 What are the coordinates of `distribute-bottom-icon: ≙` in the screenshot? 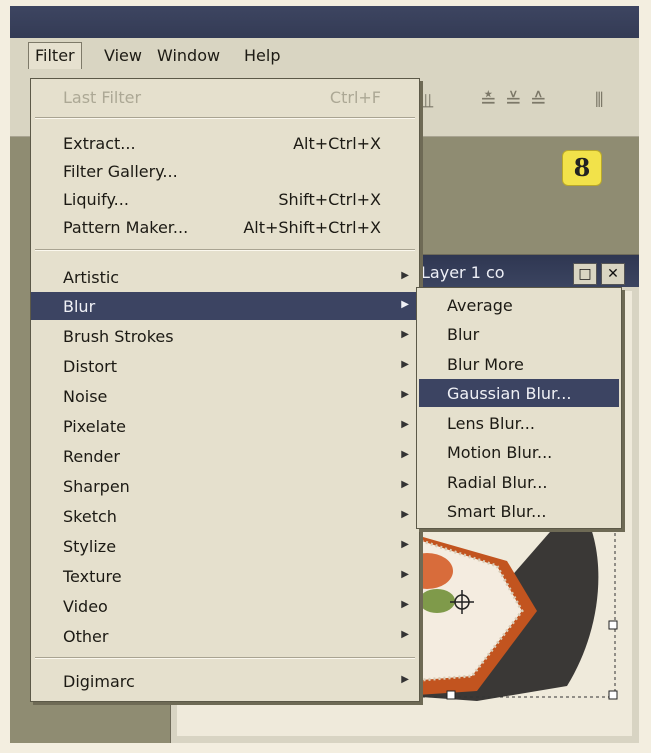 It's located at (538, 100).